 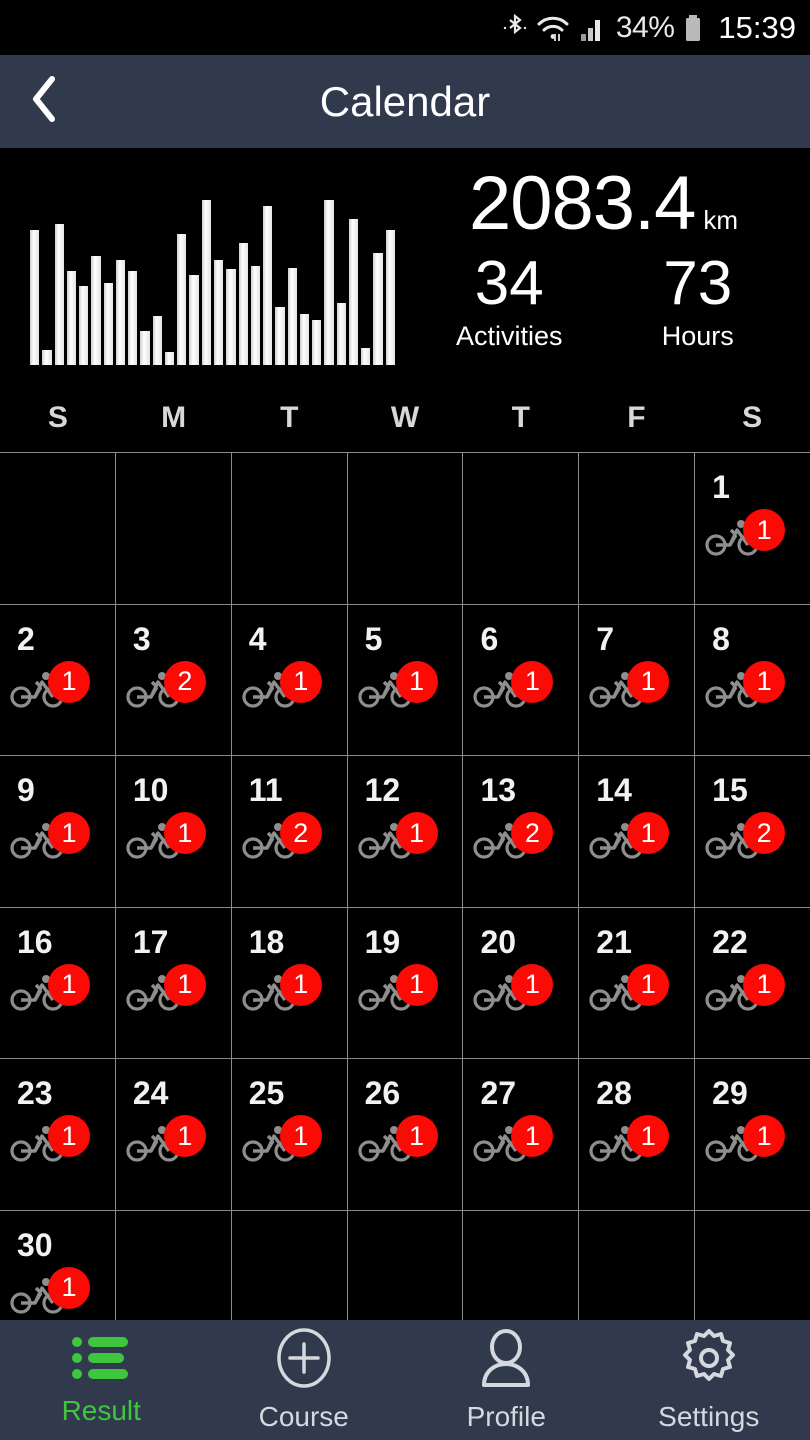 I want to click on calendar-day-cell-26: 26 1, so click(x=406, y=1134).